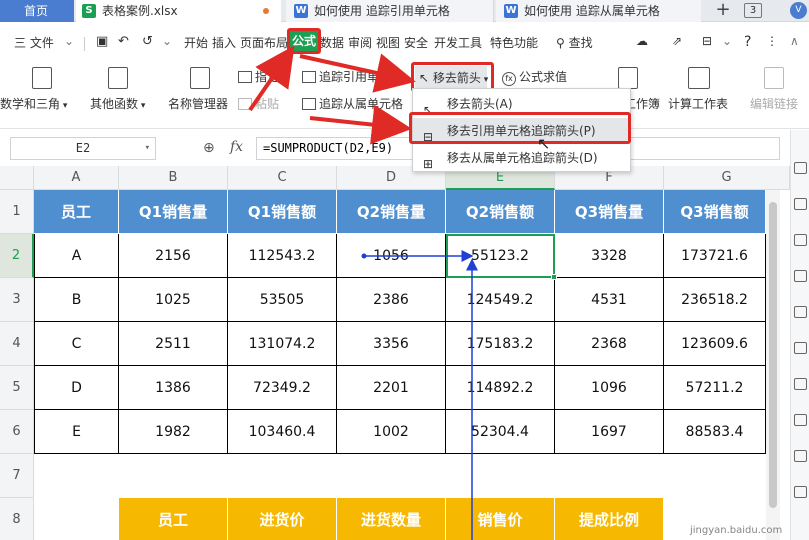 This screenshot has width=809, height=540. What do you see at coordinates (609, 344) in the screenshot?
I see `table-cell: 2368` at bounding box center [609, 344].